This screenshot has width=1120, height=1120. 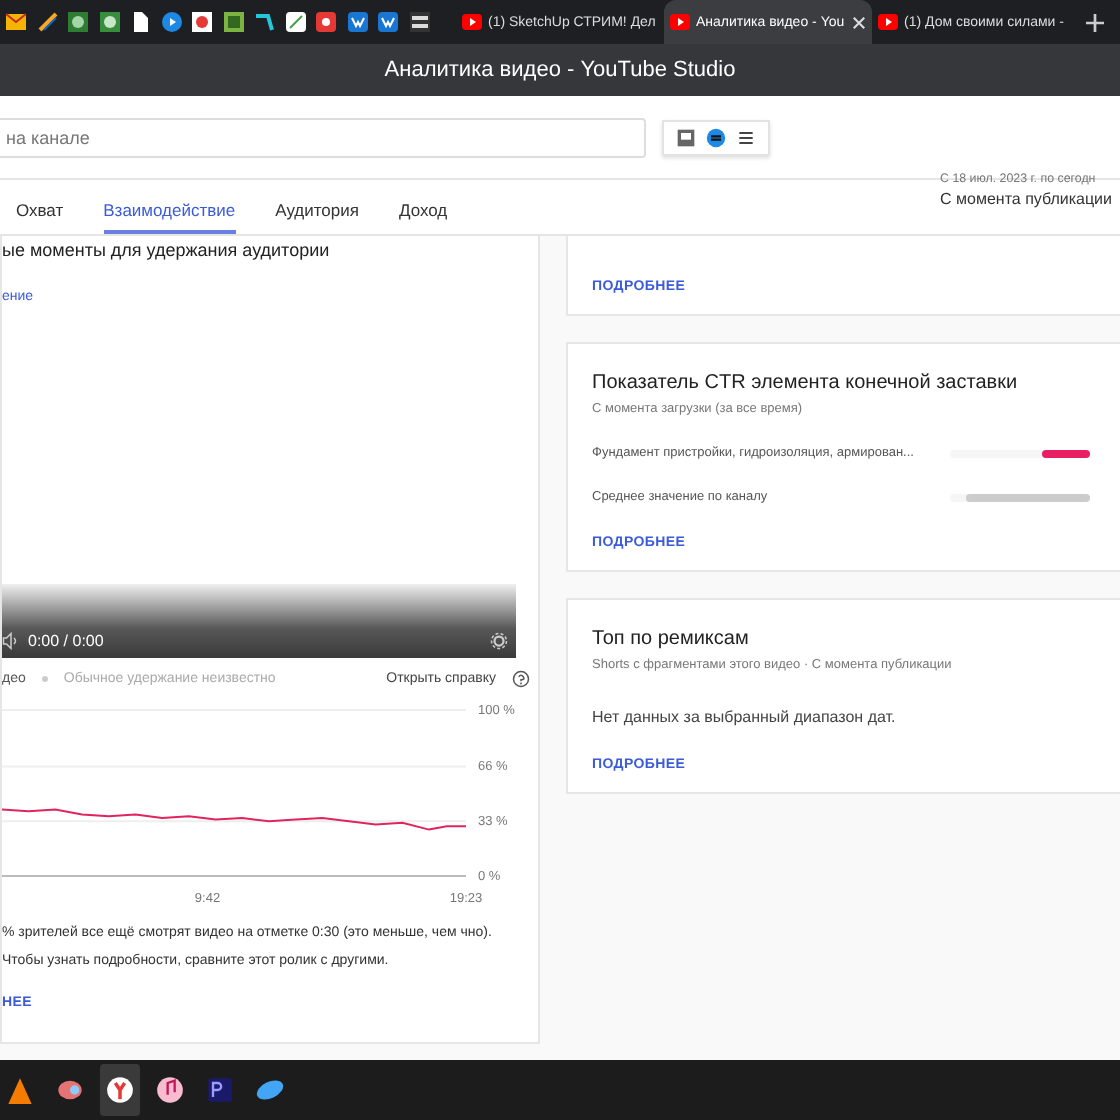 I want to click on document-icon, so click(x=140, y=22).